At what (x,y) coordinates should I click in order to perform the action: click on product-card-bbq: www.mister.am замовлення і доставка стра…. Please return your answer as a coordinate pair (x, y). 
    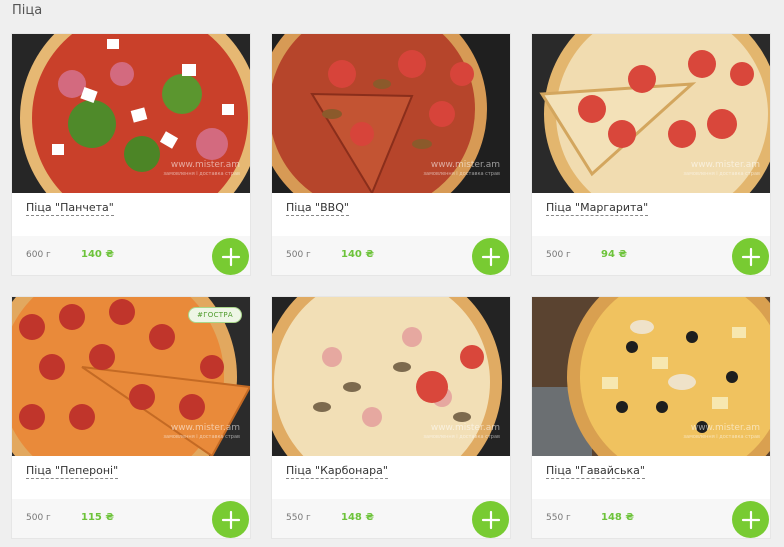
    Looking at the image, I should click on (391, 154).